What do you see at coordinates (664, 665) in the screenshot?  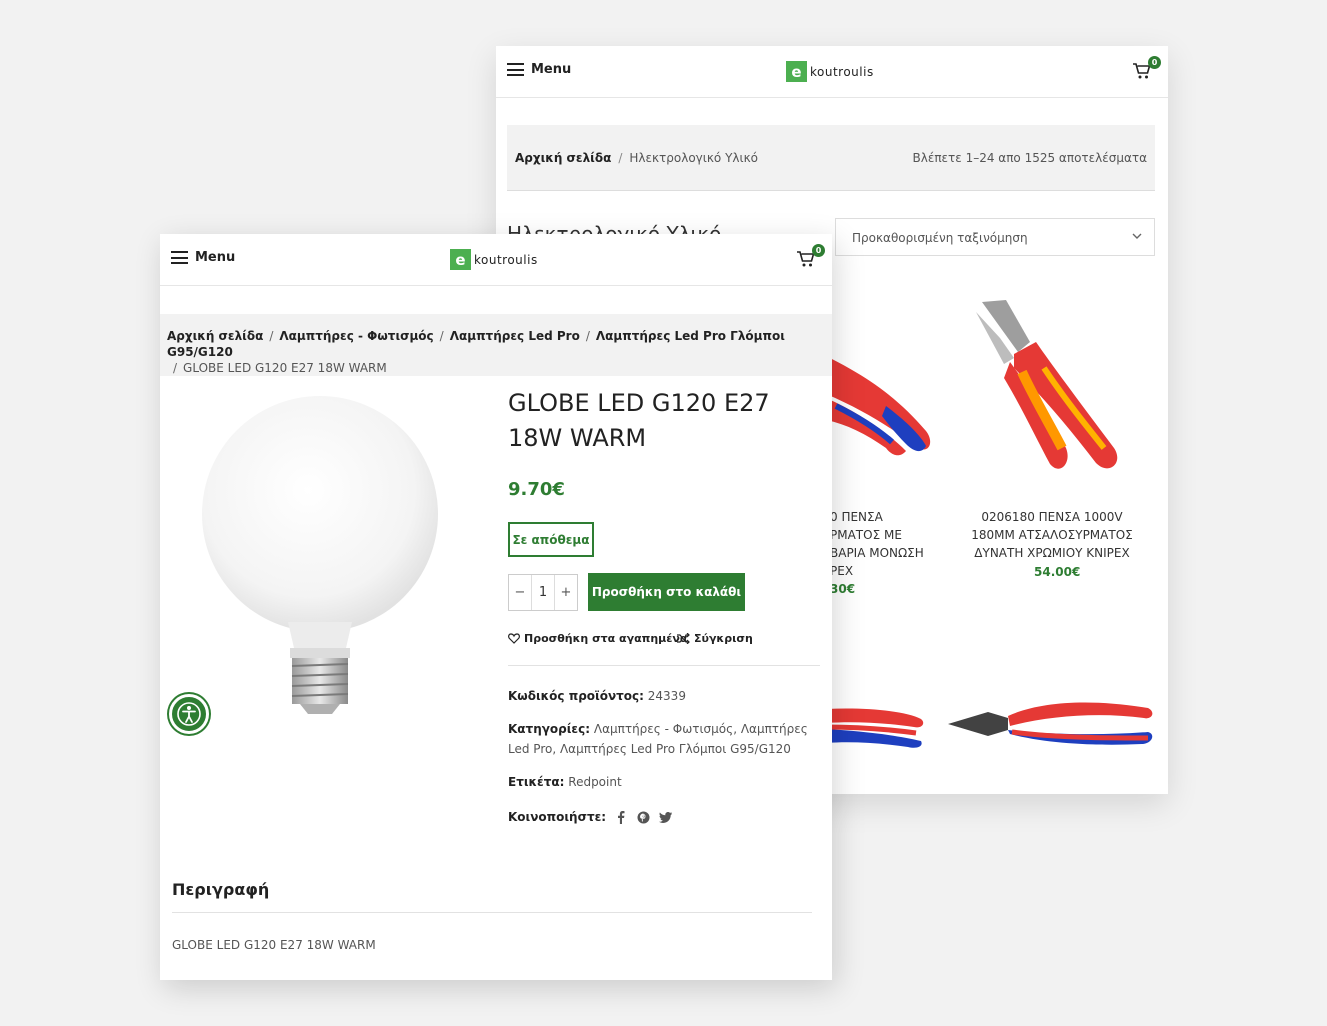 I see `section-divider` at bounding box center [664, 665].